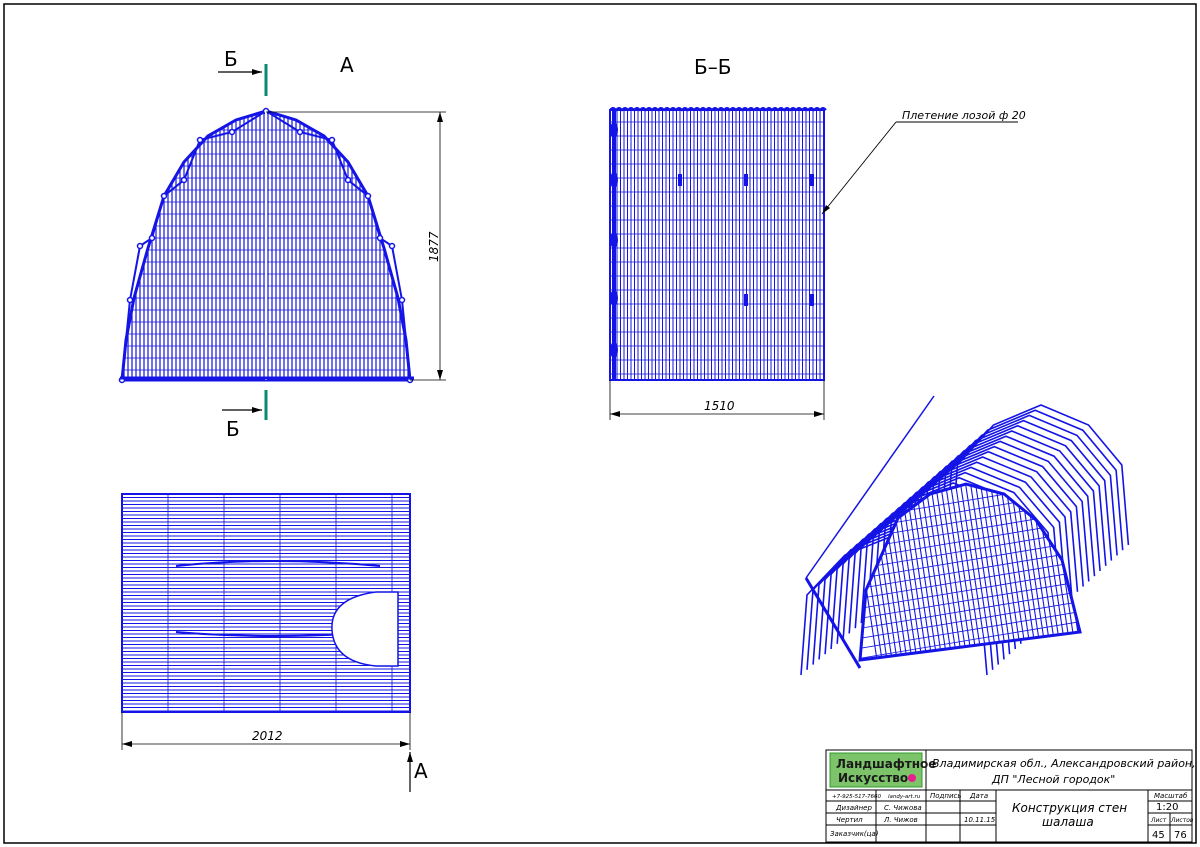  What do you see at coordinates (904, 797) in the screenshot?
I see `company-site: landy-art.ru` at bounding box center [904, 797].